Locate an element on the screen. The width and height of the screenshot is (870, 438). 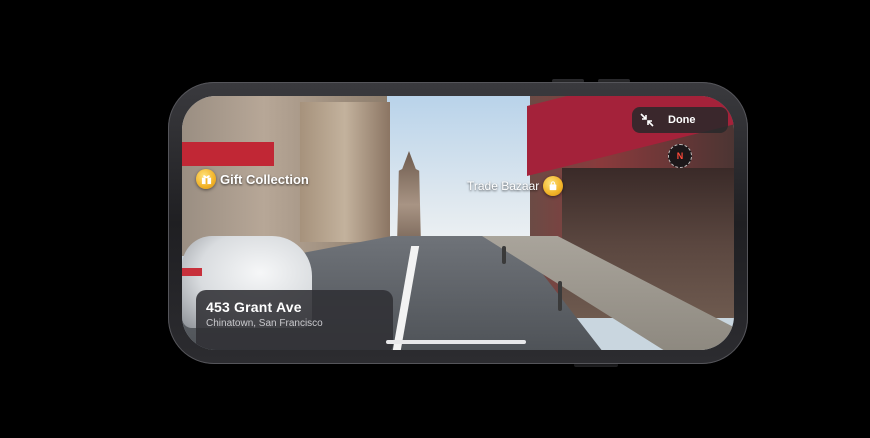
location-subtitle: Chinatown, San Francisco is located at coordinates (264, 323).